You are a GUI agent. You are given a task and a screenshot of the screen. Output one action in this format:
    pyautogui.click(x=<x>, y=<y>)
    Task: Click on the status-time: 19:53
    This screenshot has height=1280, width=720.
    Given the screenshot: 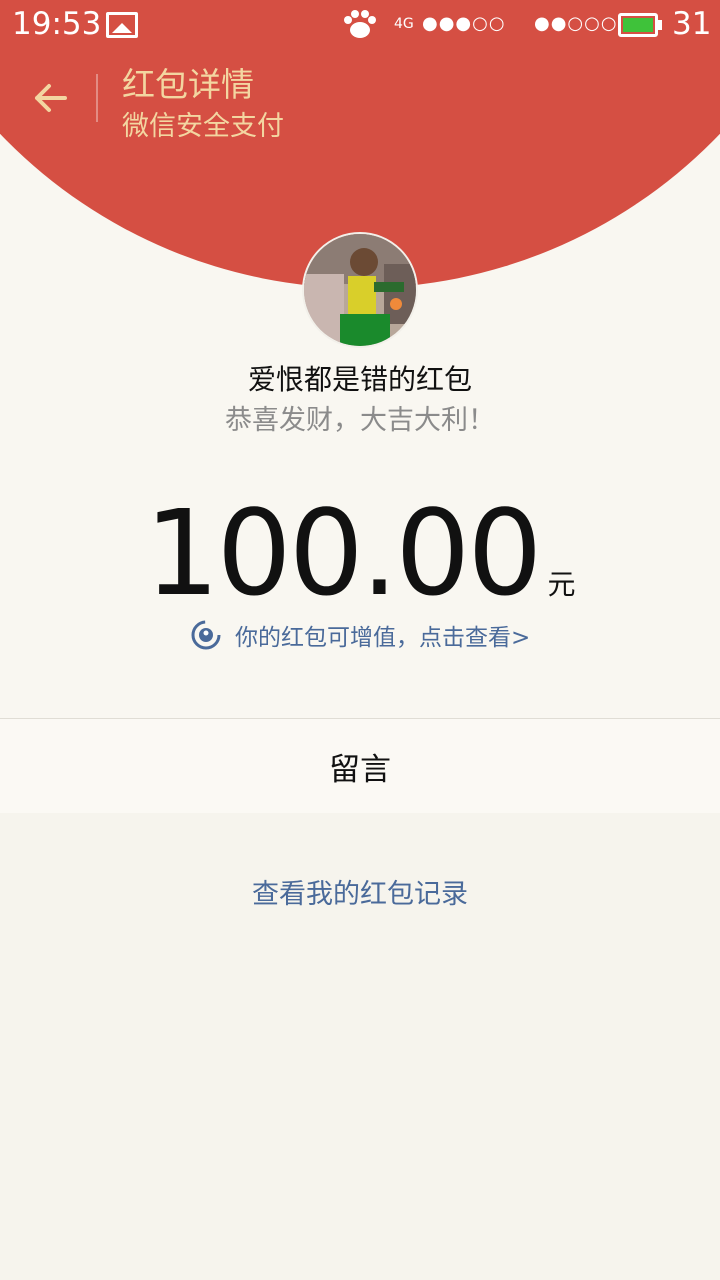 What is the action you would take?
    pyautogui.click(x=57, y=24)
    